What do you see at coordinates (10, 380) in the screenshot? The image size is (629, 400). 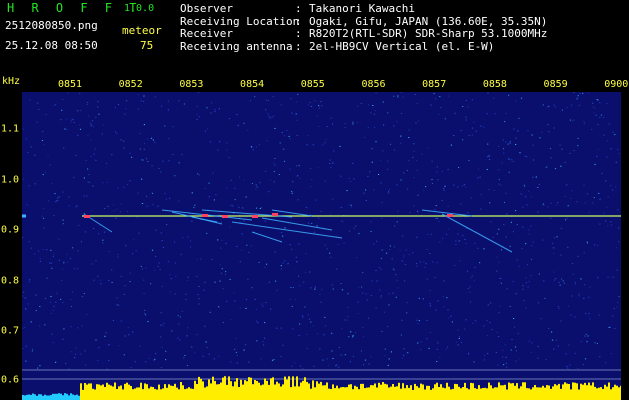 I see `frequency-tick-label: 0.6` at bounding box center [10, 380].